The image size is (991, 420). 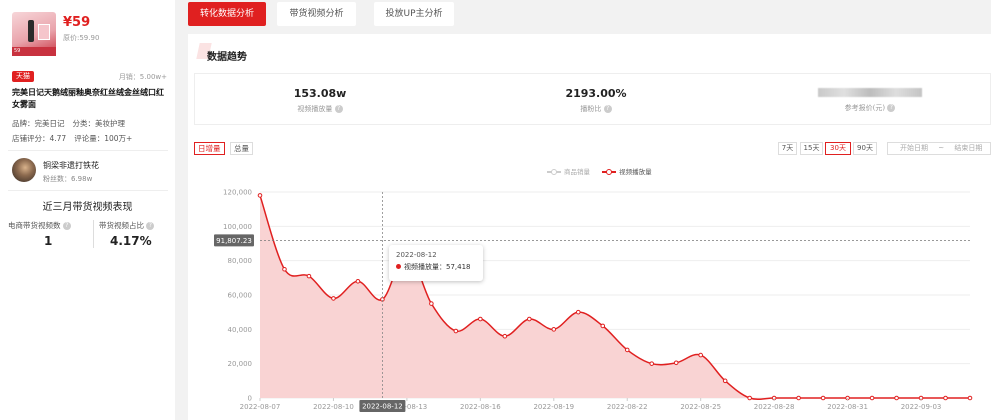 I want to click on product-thumbnail: 59, so click(x=34, y=34).